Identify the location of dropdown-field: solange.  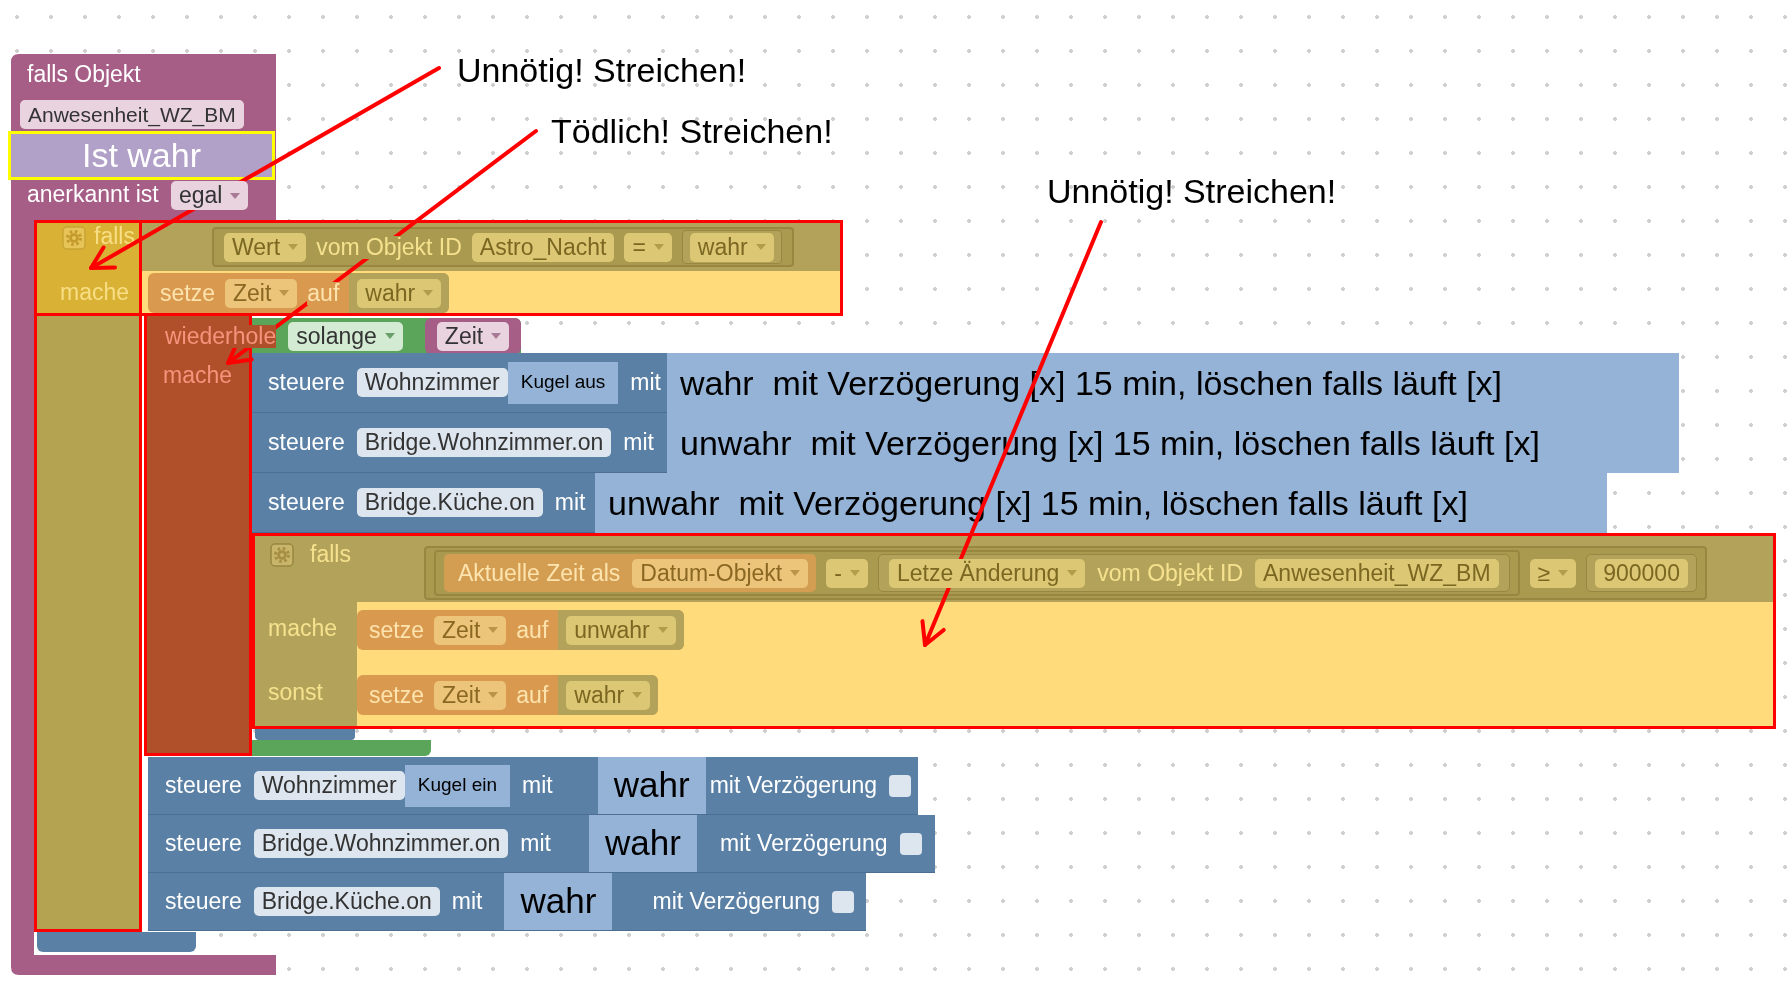
(345, 336).